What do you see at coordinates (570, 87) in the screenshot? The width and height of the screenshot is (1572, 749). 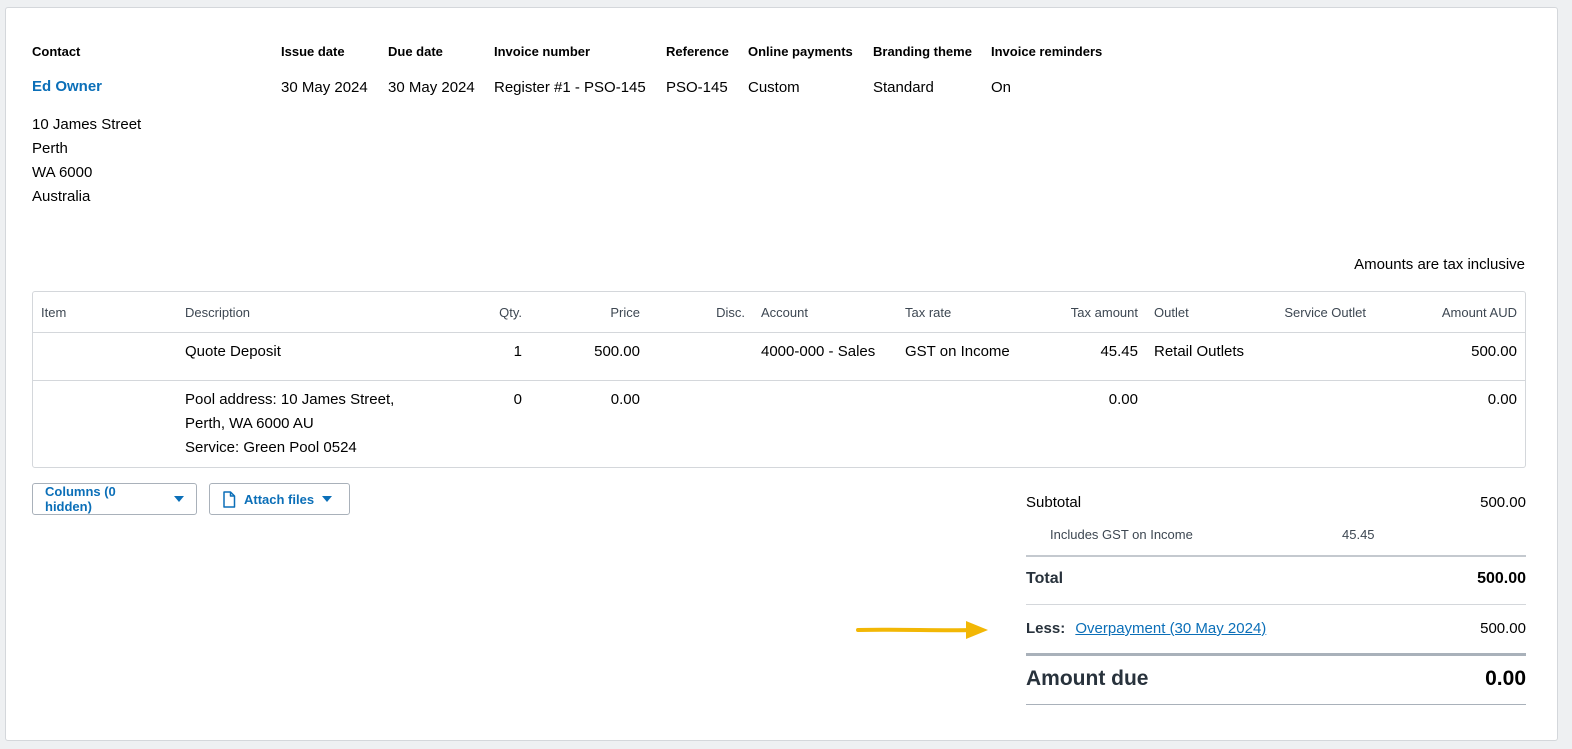 I see `invoice-number-value: Register #1 - PSO-145` at bounding box center [570, 87].